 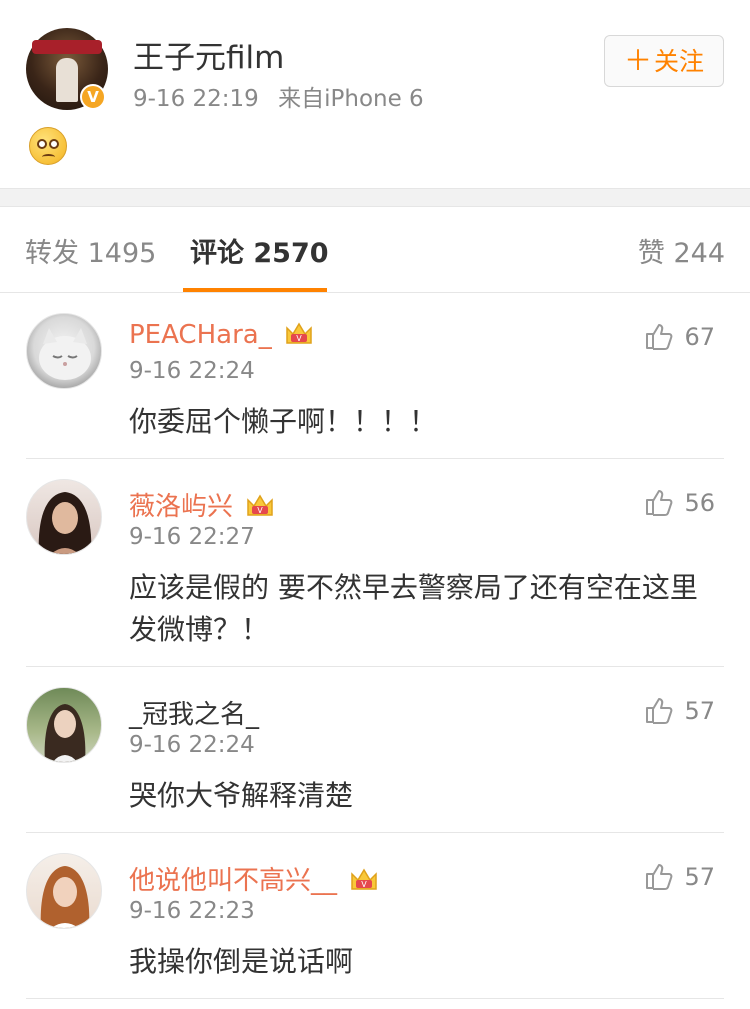 I want to click on post-meta: 9-16 22:19 来自iPhone 6, so click(x=284, y=96).